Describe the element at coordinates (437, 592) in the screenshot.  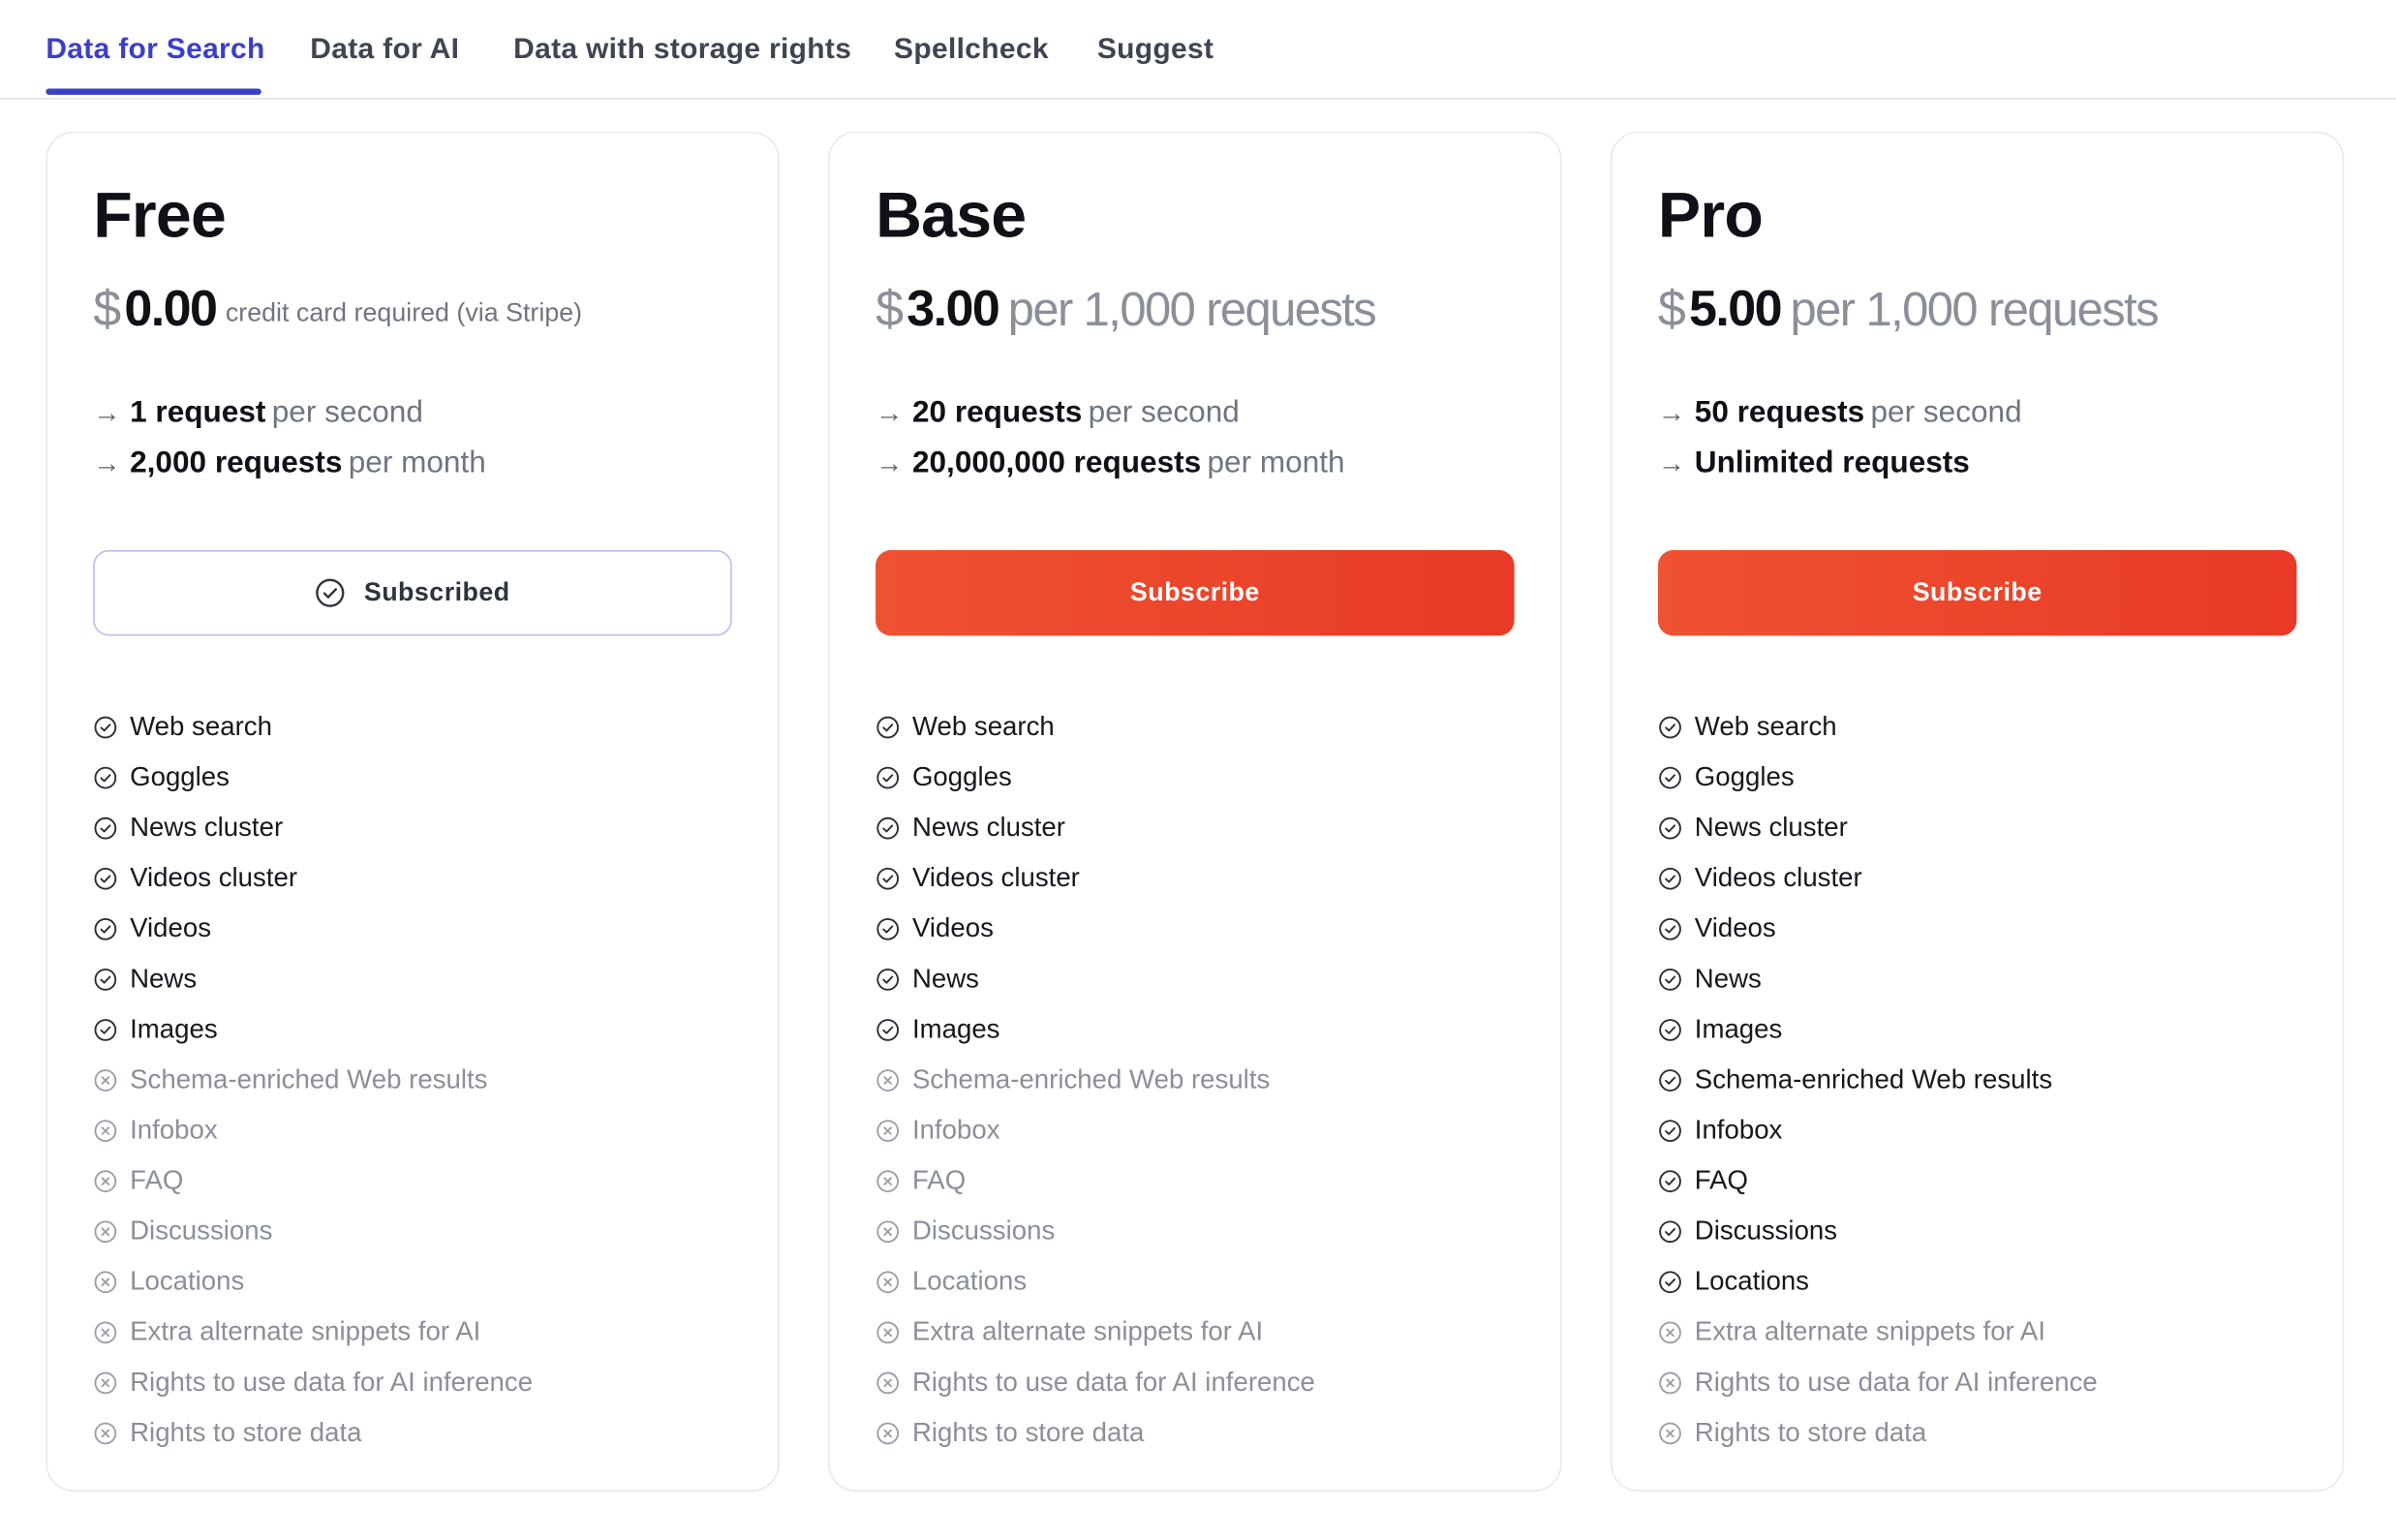
I see `button-label: Subscribed` at that location.